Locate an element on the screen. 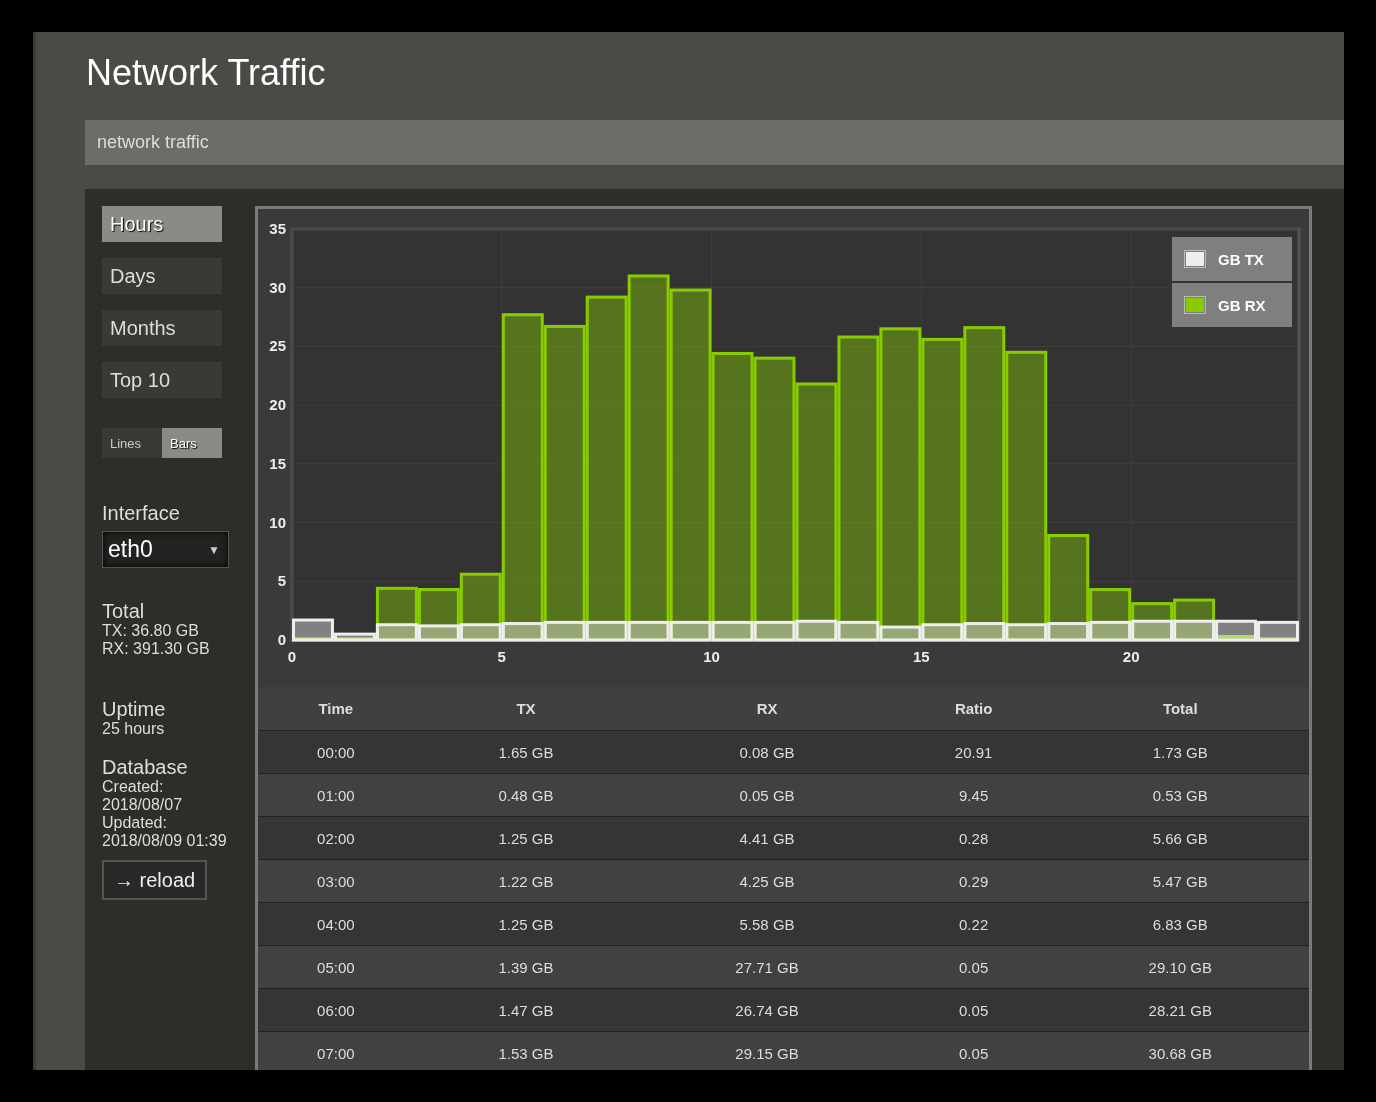 This screenshot has height=1102, width=1376. table-cell: 27.71 GB is located at coordinates (767, 967).